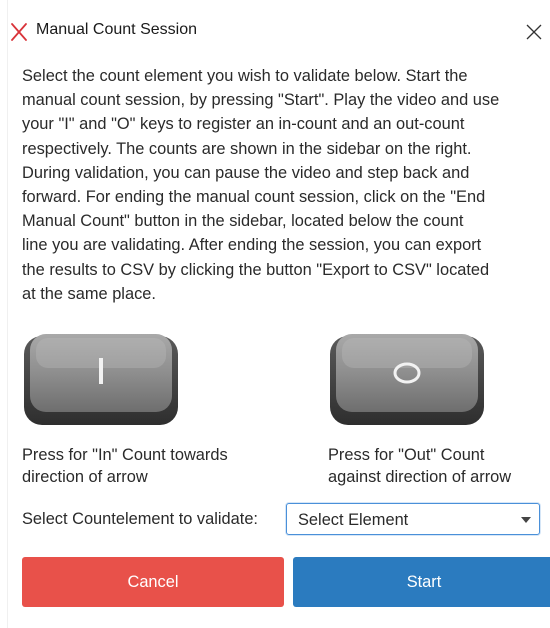 This screenshot has height=628, width=550. Describe the element at coordinates (413, 519) in the screenshot. I see `count-element-select: Select Element` at that location.